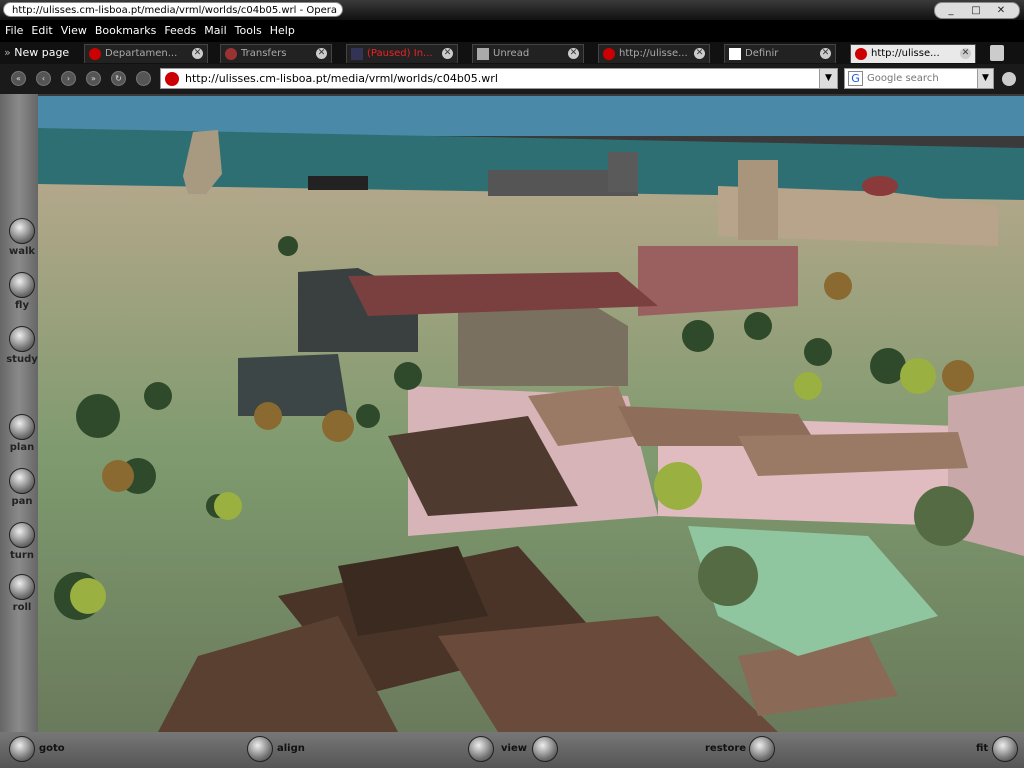 This screenshot has width=1024, height=768. Describe the element at coordinates (22, 285) in the screenshot. I see `fly-button` at that location.